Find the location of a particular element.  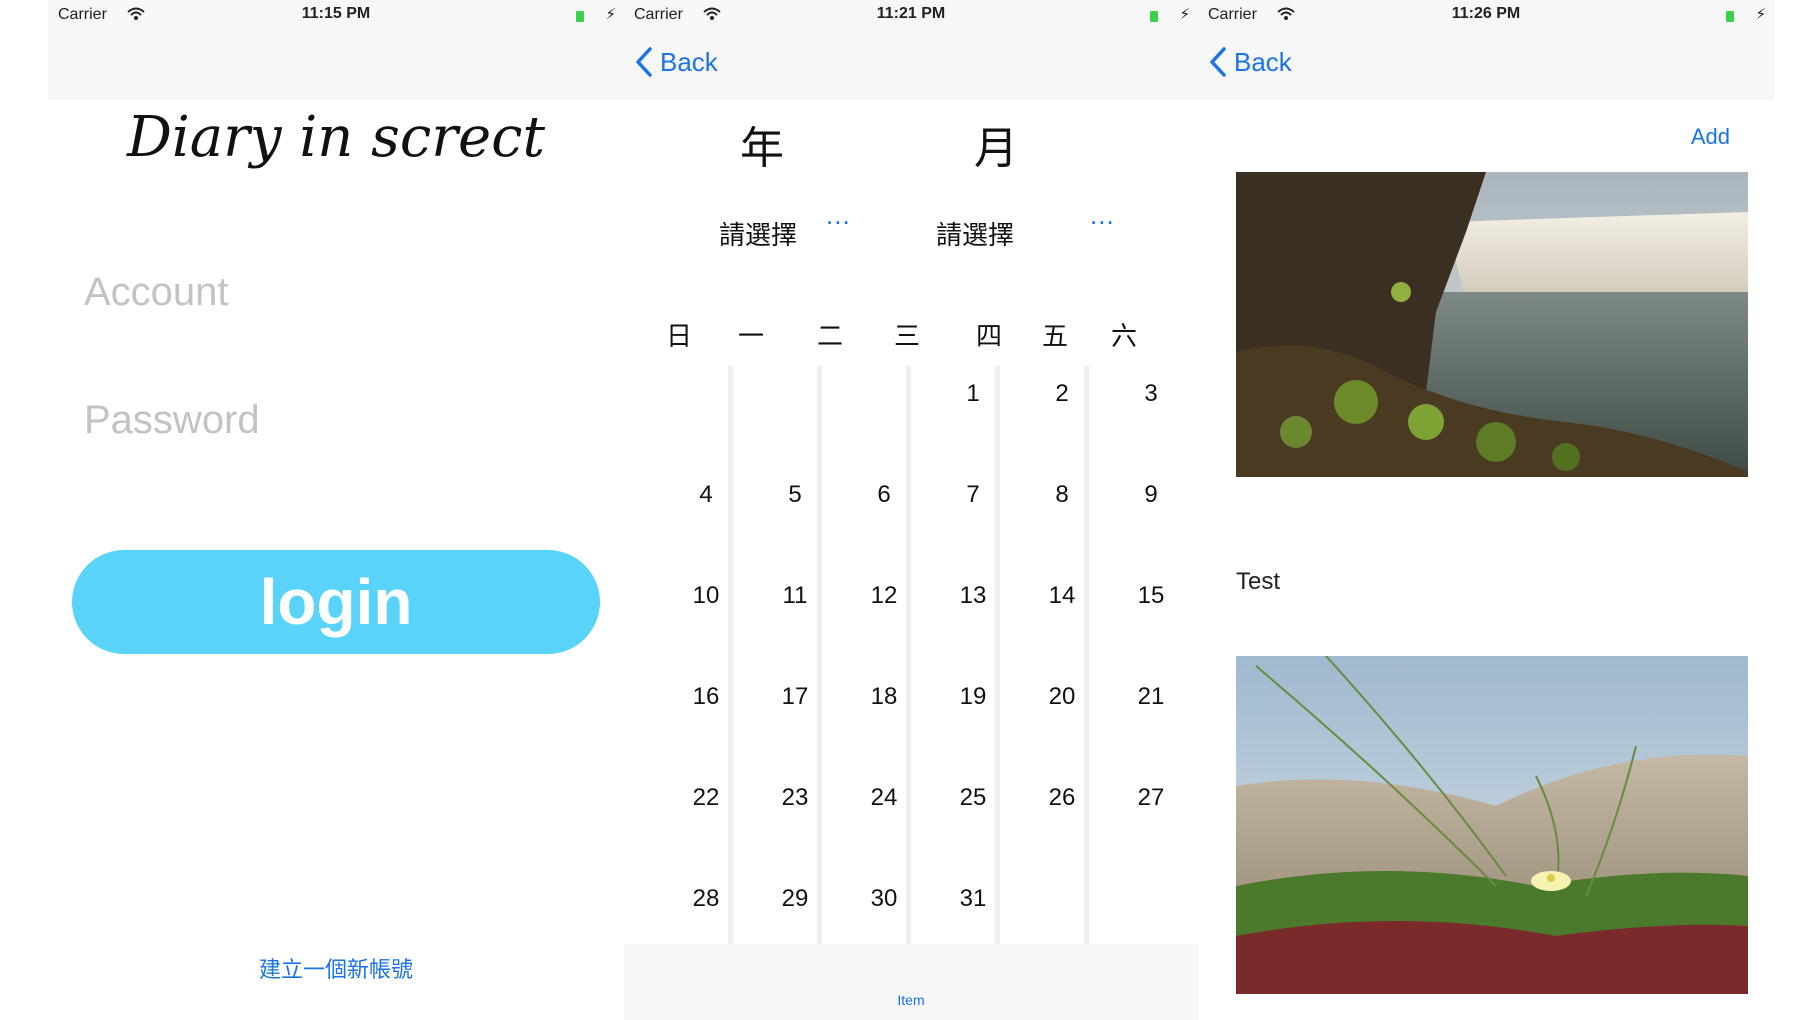

create-account-link: 建立一個新帳號 is located at coordinates (336, 968).